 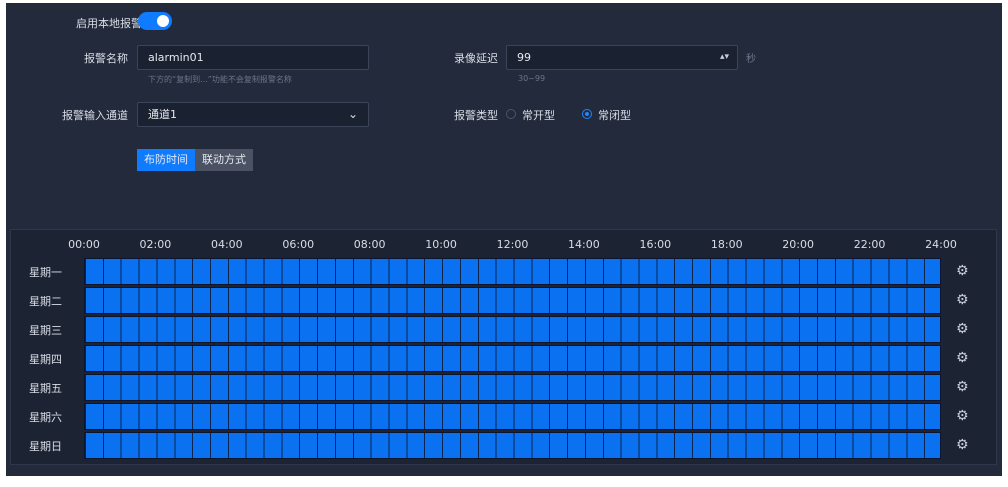 What do you see at coordinates (538, 115) in the screenshot?
I see `alarm-type-normally-open-label: 常开型` at bounding box center [538, 115].